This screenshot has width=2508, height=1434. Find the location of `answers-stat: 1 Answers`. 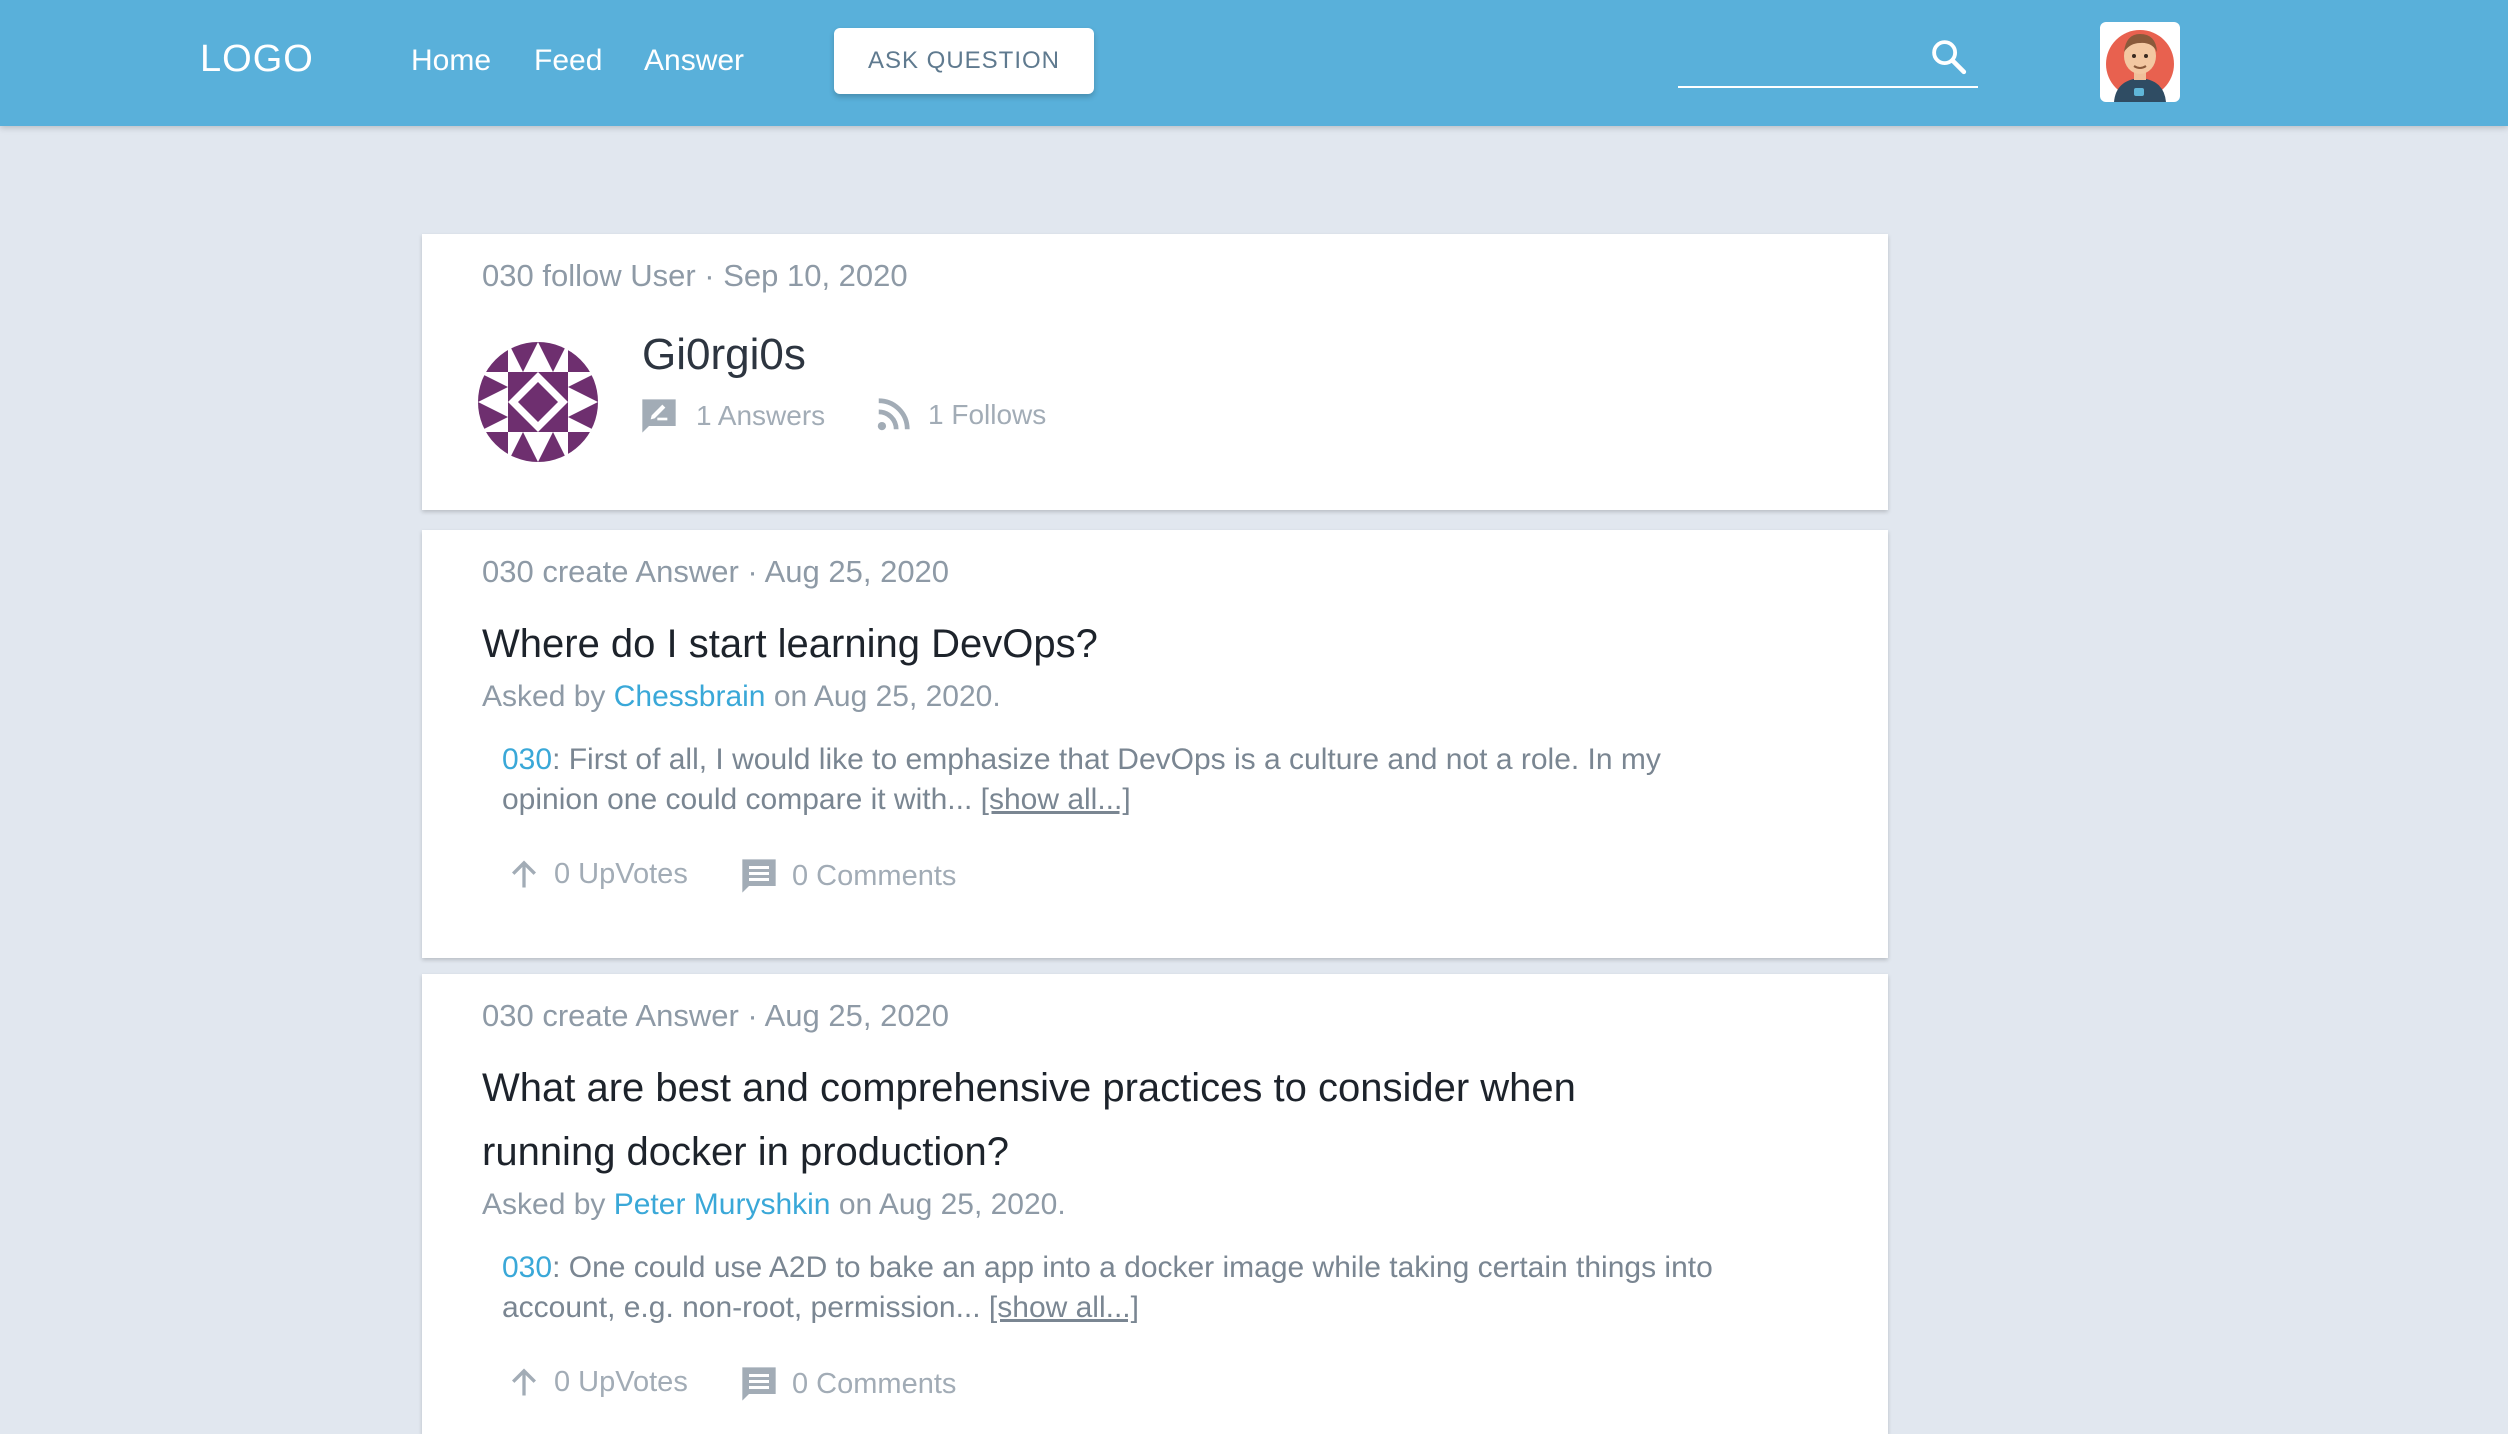

answers-stat: 1 Answers is located at coordinates (731, 416).